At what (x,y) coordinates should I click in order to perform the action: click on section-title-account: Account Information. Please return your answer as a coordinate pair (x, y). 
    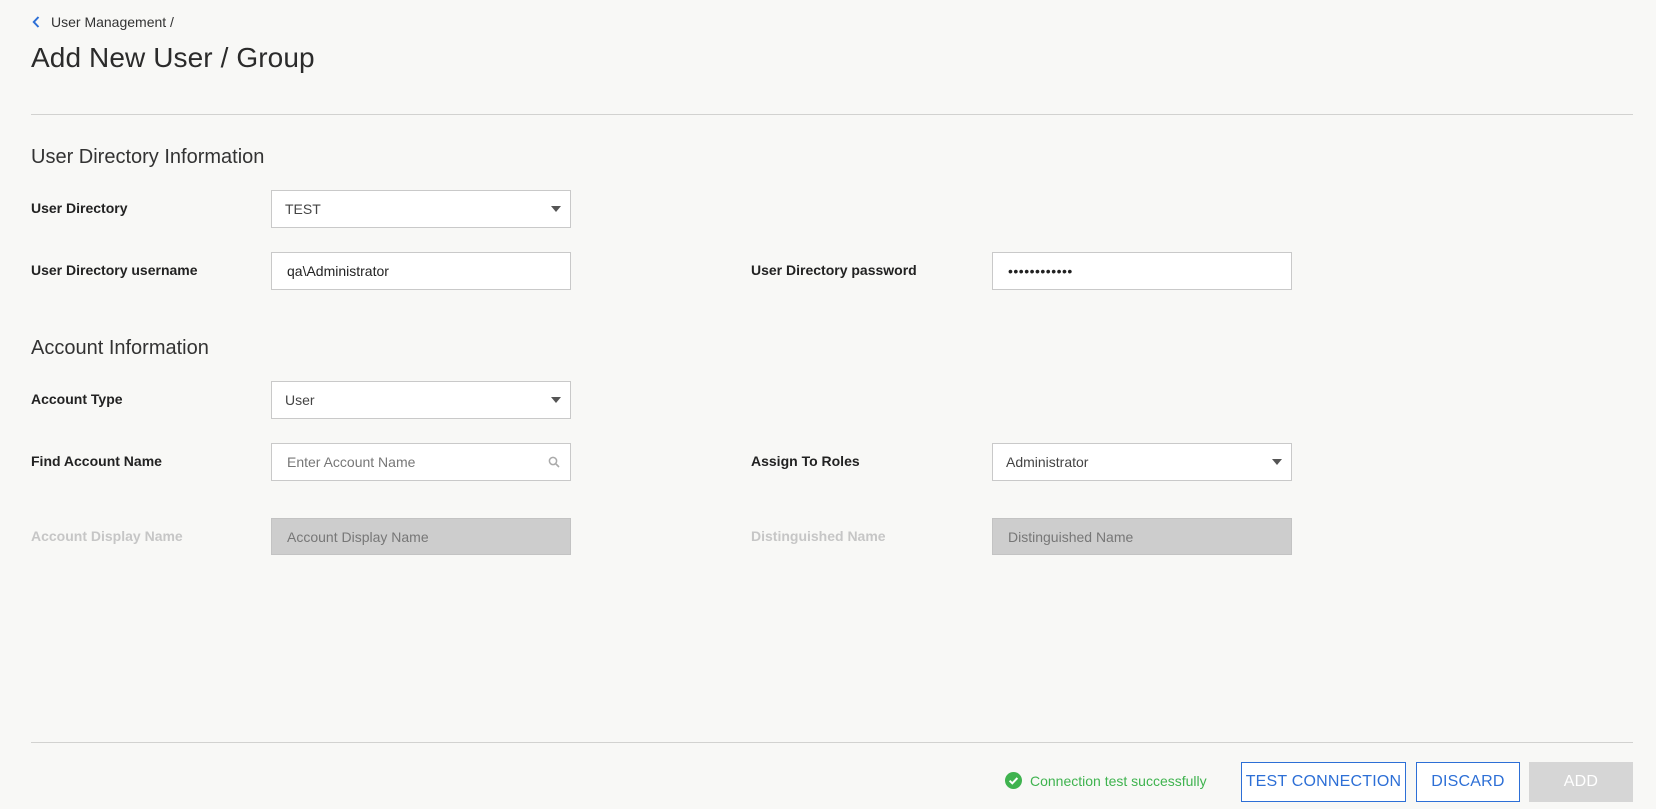
    Looking at the image, I should click on (120, 348).